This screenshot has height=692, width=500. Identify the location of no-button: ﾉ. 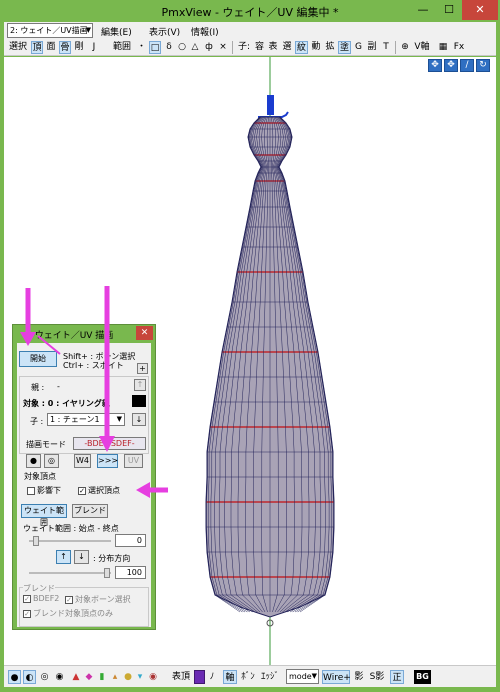
(212, 677).